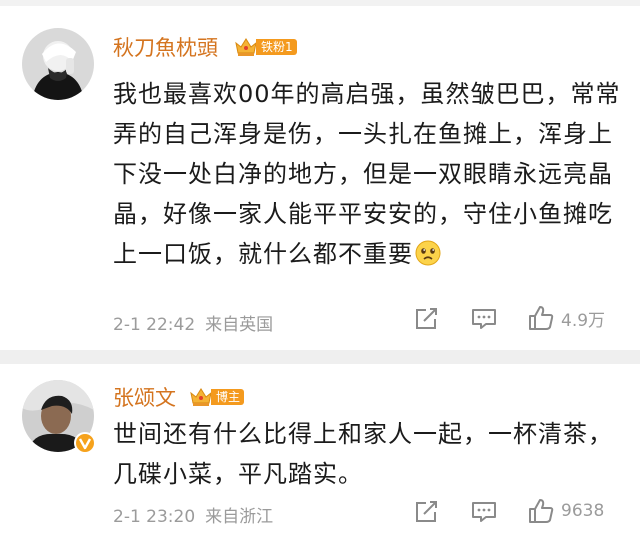 The image size is (640, 539). Describe the element at coordinates (583, 320) in the screenshot. I see `like-count: 4.9万` at that location.